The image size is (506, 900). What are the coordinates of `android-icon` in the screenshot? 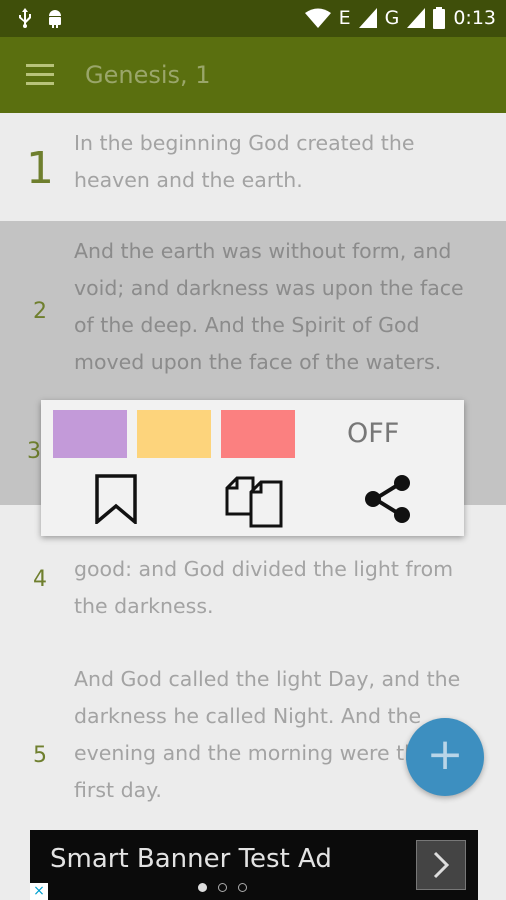 It's located at (55, 19).